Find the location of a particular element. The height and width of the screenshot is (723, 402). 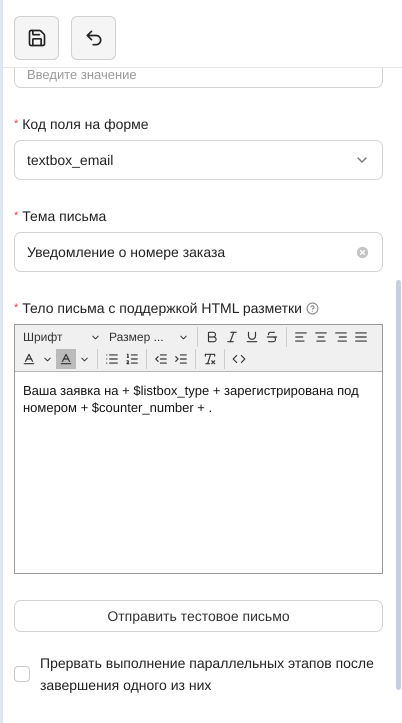

select-field: textbox_email is located at coordinates (198, 160).